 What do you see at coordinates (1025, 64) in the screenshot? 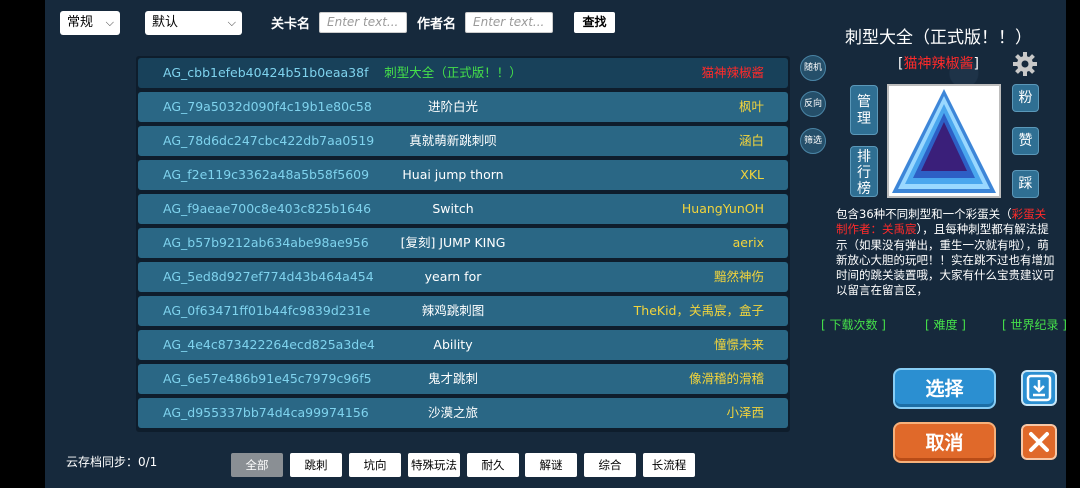
I see `gear-icon` at bounding box center [1025, 64].